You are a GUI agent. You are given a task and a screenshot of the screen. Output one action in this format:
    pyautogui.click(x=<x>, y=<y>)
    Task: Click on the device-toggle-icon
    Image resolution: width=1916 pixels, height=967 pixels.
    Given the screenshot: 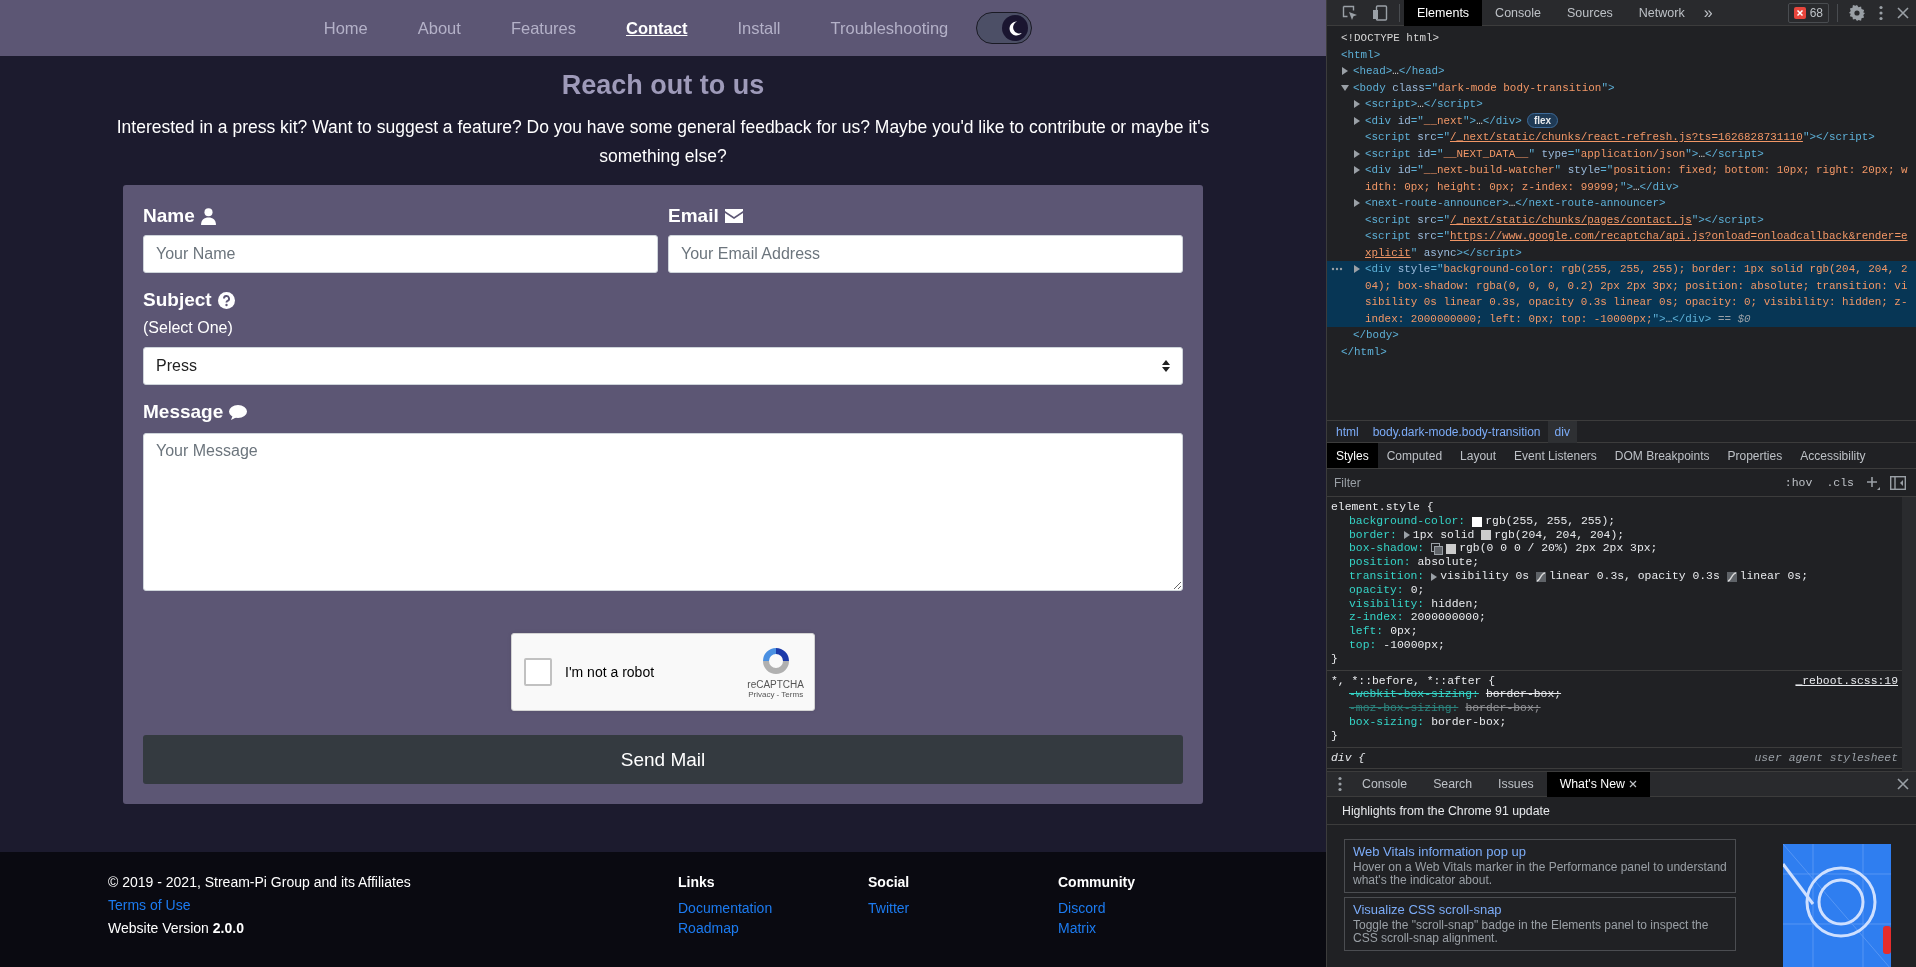 What is the action you would take?
    pyautogui.click(x=1380, y=12)
    